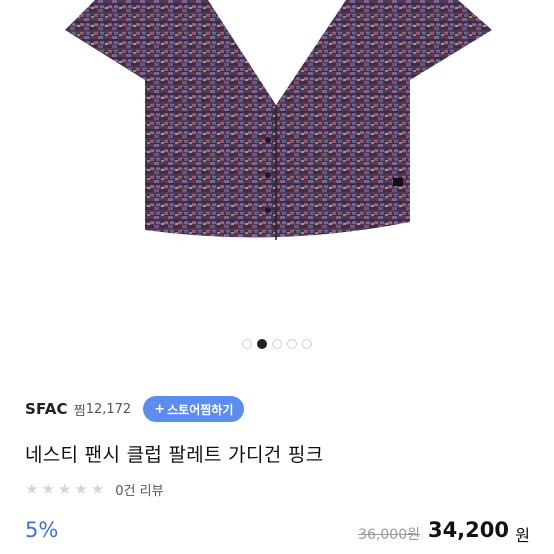 The width and height of the screenshot is (554, 554). What do you see at coordinates (262, 344) in the screenshot?
I see `carousel-dot-active` at bounding box center [262, 344].